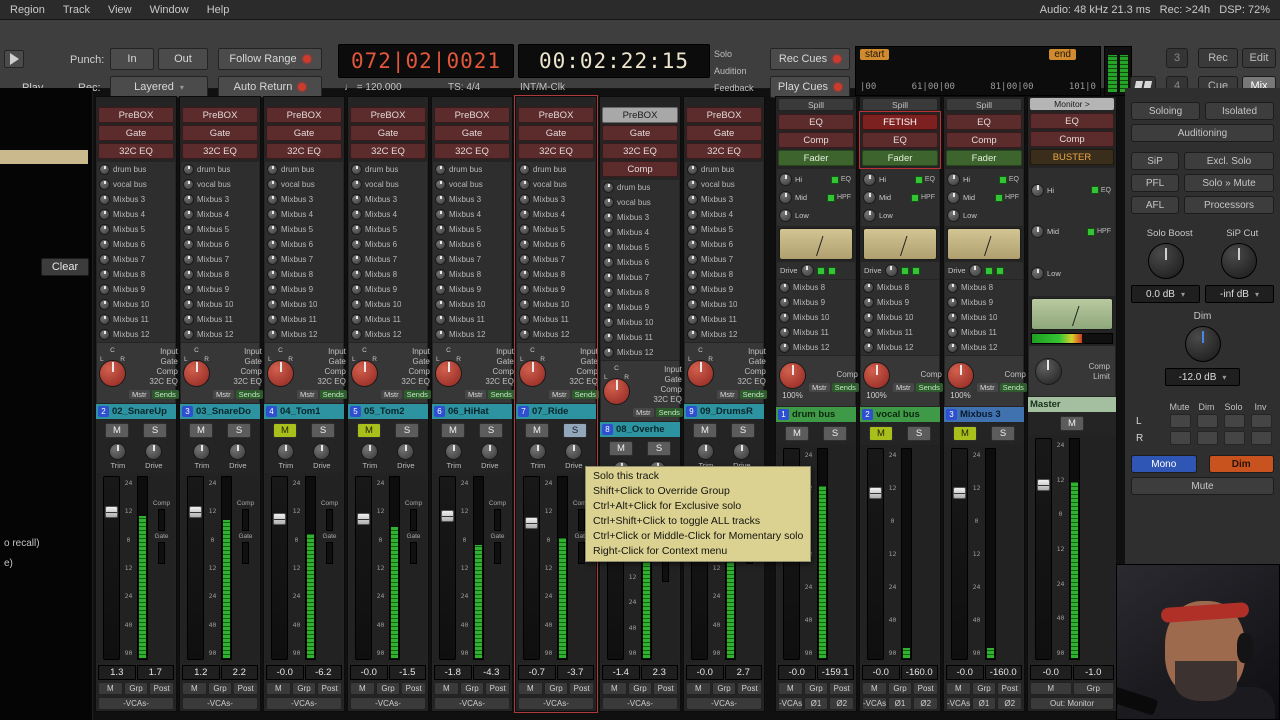 This screenshot has width=1280, height=720. What do you see at coordinates (472, 259) in the screenshot?
I see `send-mixbus-7: Mixbus 7` at bounding box center [472, 259].